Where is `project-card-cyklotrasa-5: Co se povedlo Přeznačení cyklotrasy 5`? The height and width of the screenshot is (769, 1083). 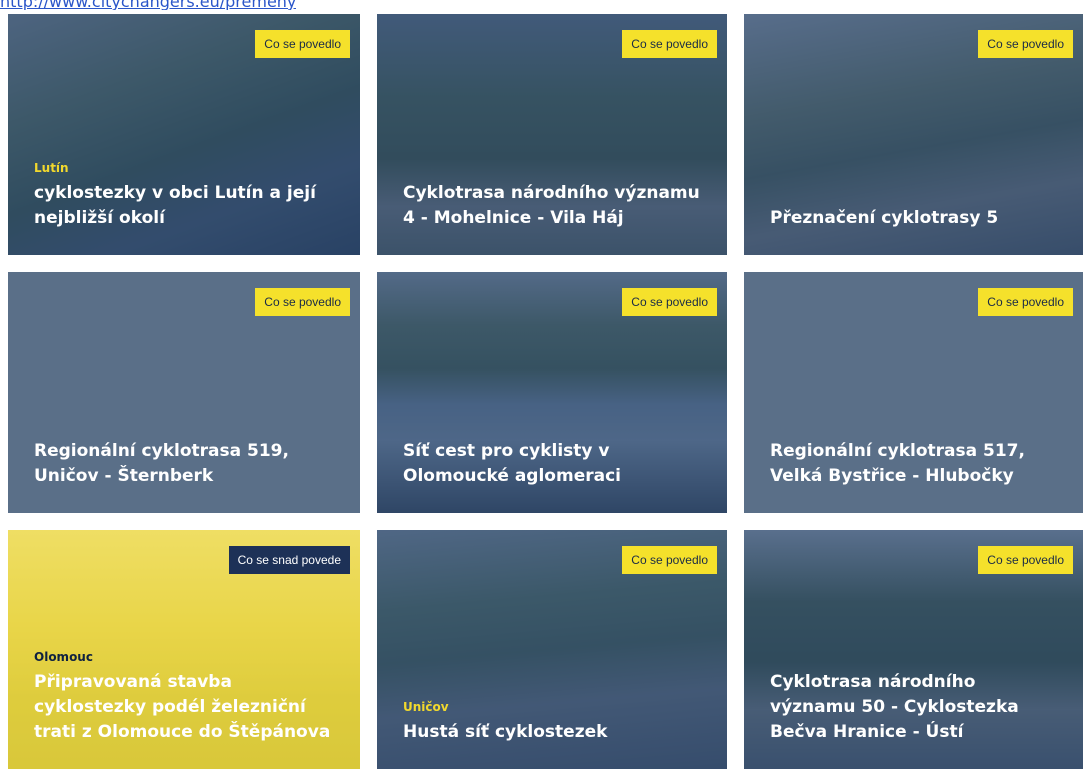 project-card-cyklotrasa-5: Co se povedlo Přeznačení cyklotrasy 5 is located at coordinates (913, 134).